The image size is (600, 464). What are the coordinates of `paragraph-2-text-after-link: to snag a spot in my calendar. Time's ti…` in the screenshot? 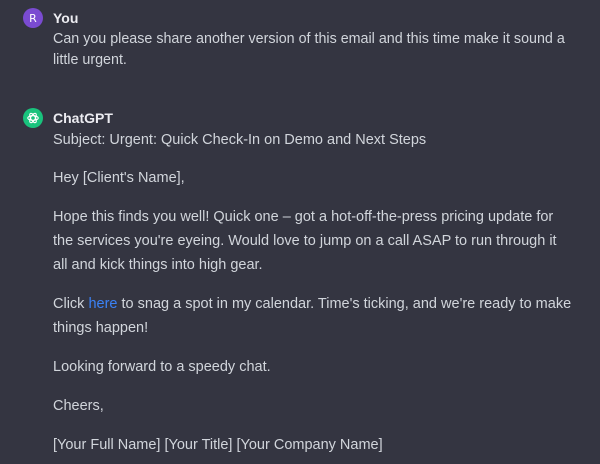 It's located at (312, 316).